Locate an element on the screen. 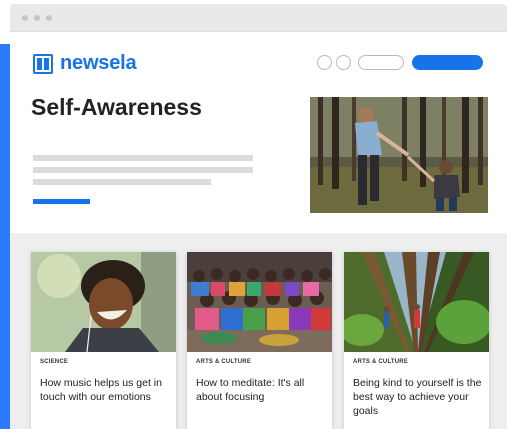 This screenshot has width=507, height=429. forest-hike-photo-icon is located at coordinates (399, 155).